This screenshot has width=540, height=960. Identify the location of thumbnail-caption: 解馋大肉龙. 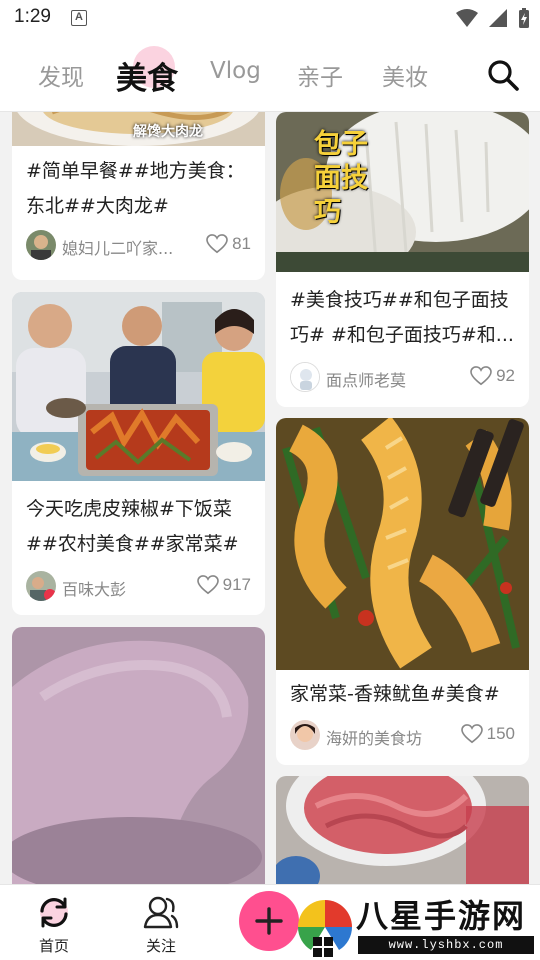
(168, 132).